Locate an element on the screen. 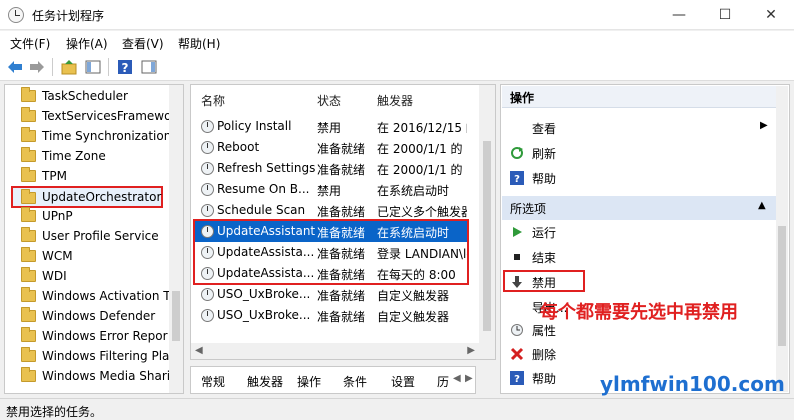 The height and width of the screenshot is (420, 794). tab-history: 历 is located at coordinates (443, 381).